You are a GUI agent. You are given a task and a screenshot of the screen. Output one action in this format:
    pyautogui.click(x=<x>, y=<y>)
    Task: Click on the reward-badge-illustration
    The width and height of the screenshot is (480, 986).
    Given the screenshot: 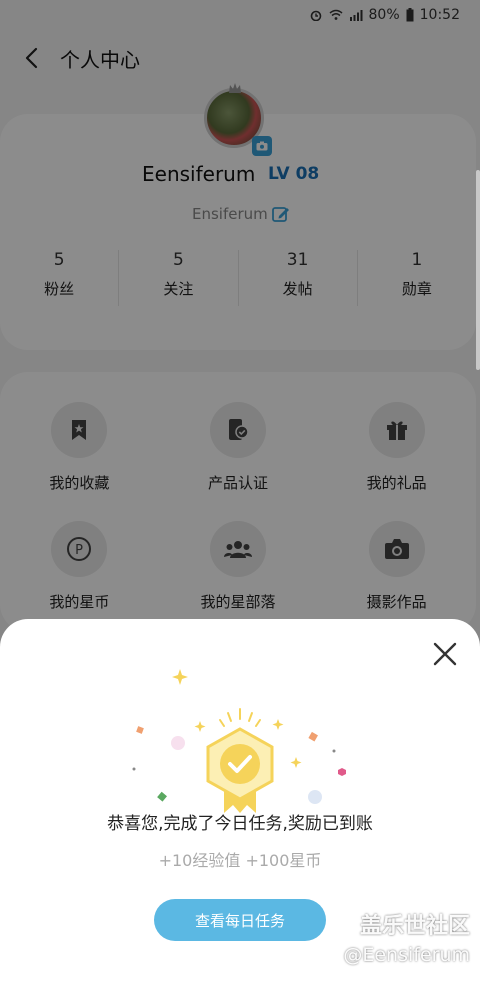 What is the action you would take?
    pyautogui.click(x=239, y=741)
    